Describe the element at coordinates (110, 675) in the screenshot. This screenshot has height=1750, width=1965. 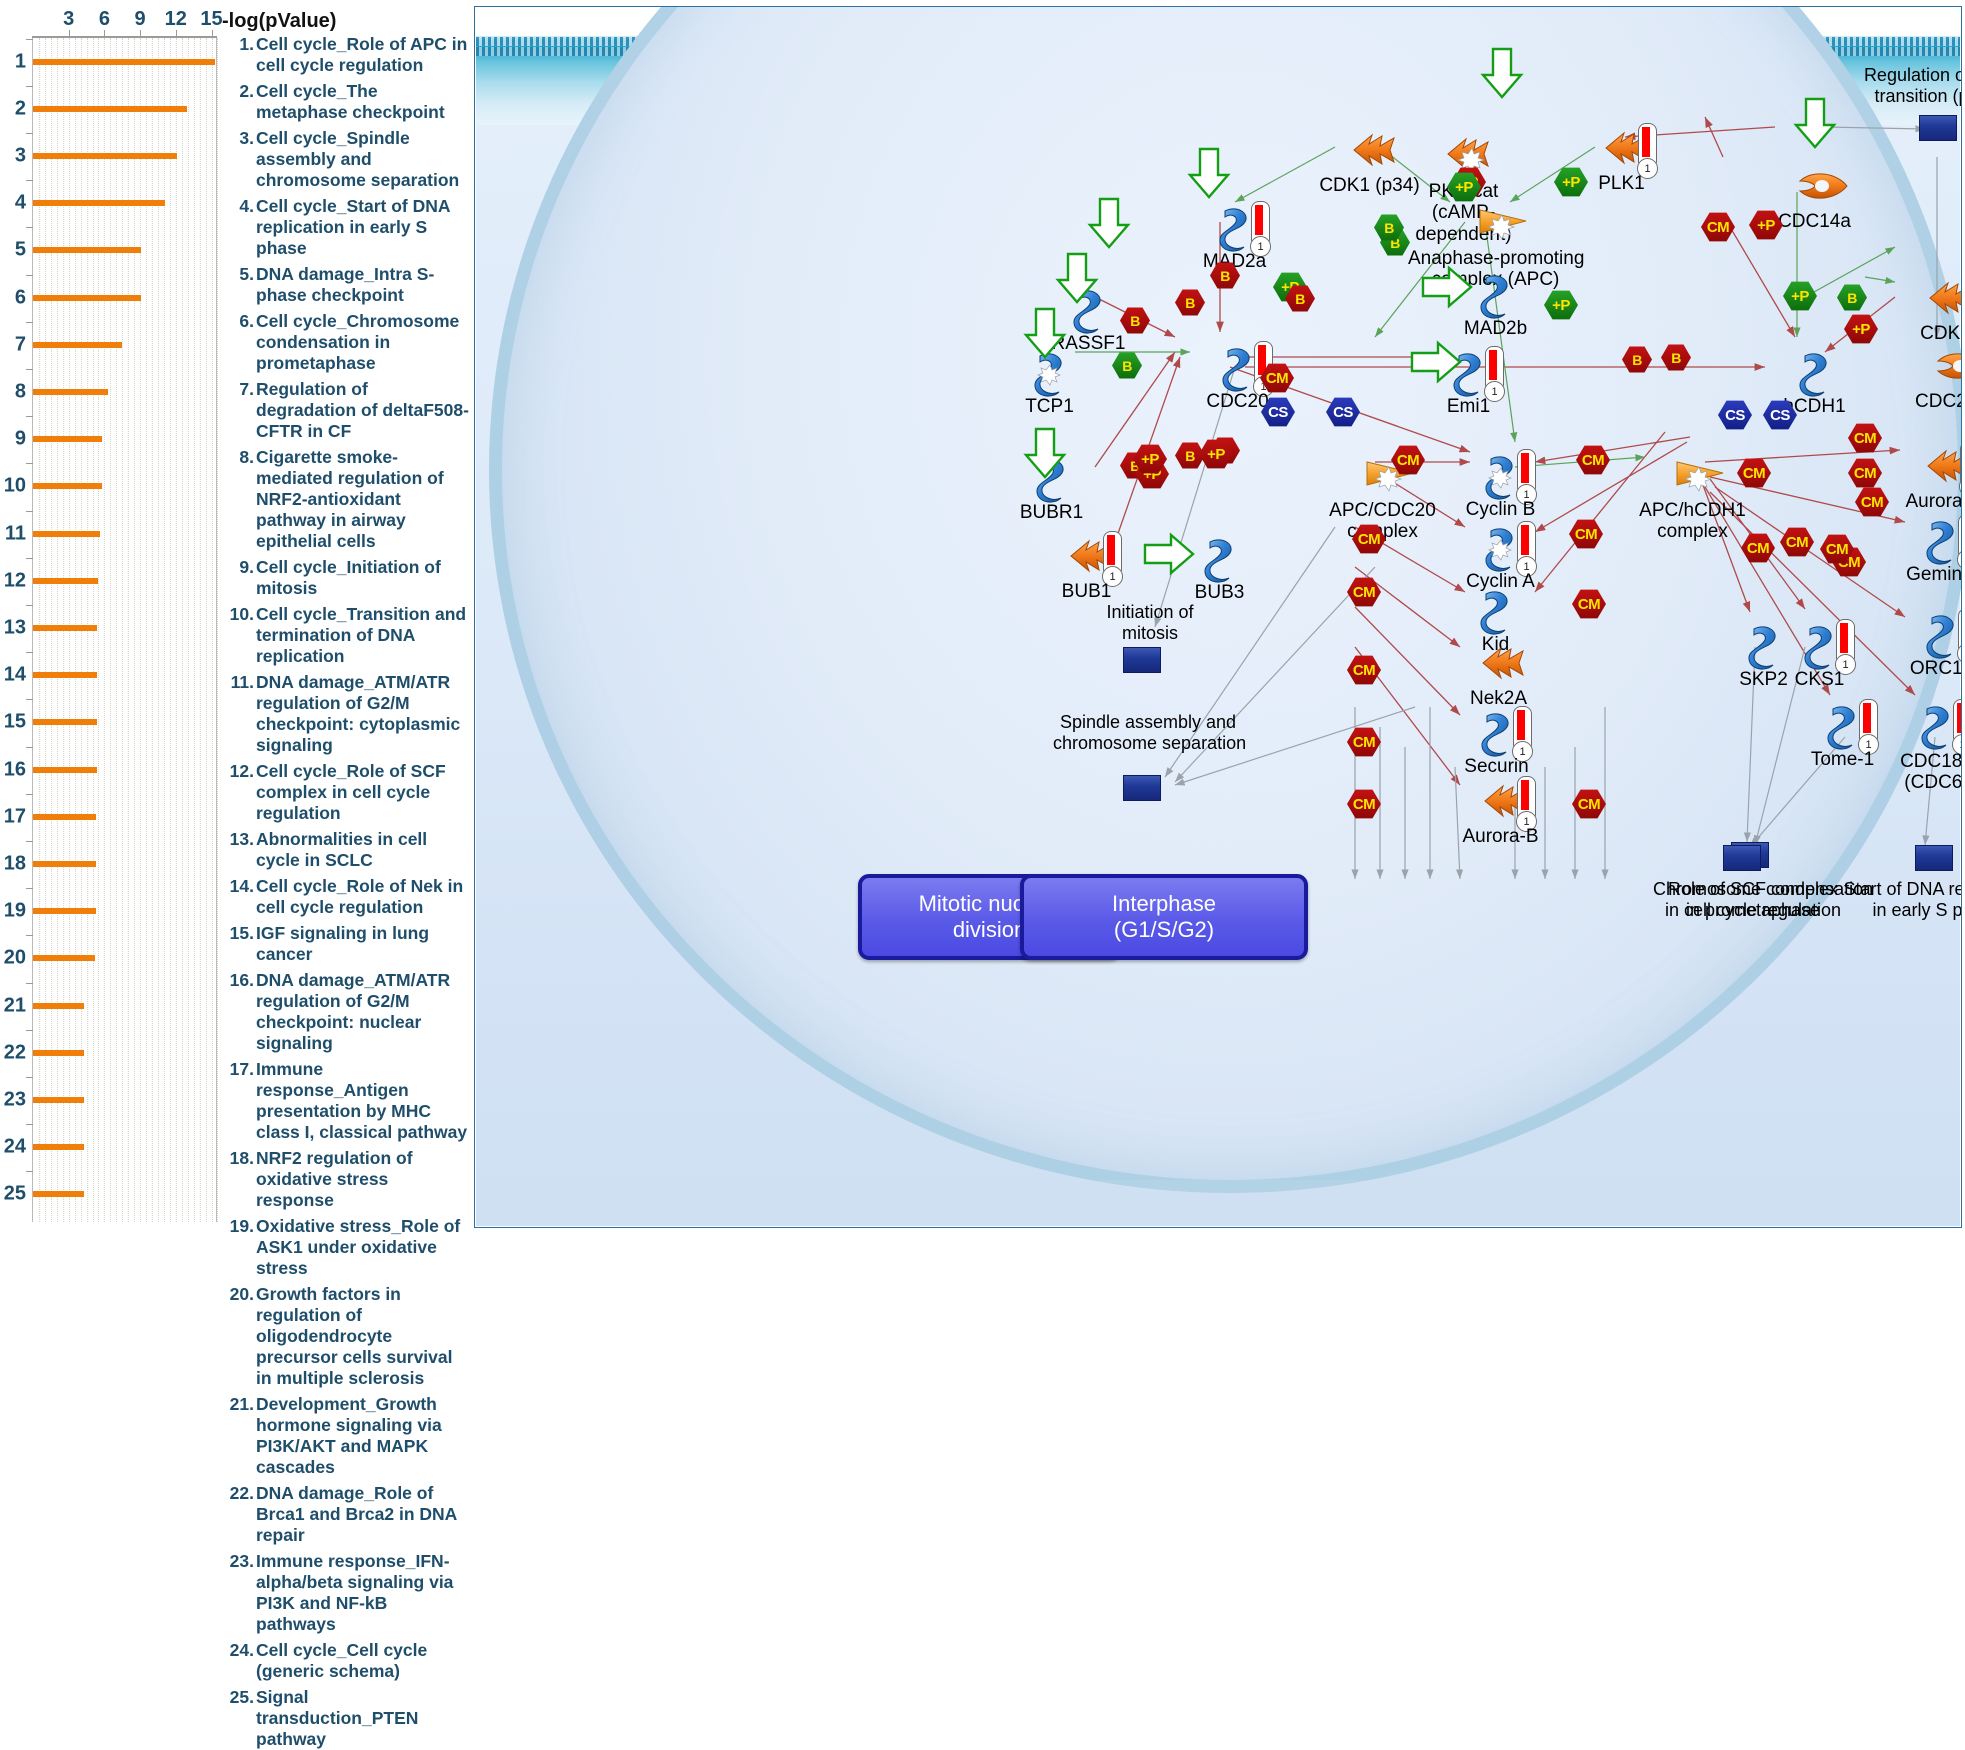
I see `chart-row: 14` at that location.